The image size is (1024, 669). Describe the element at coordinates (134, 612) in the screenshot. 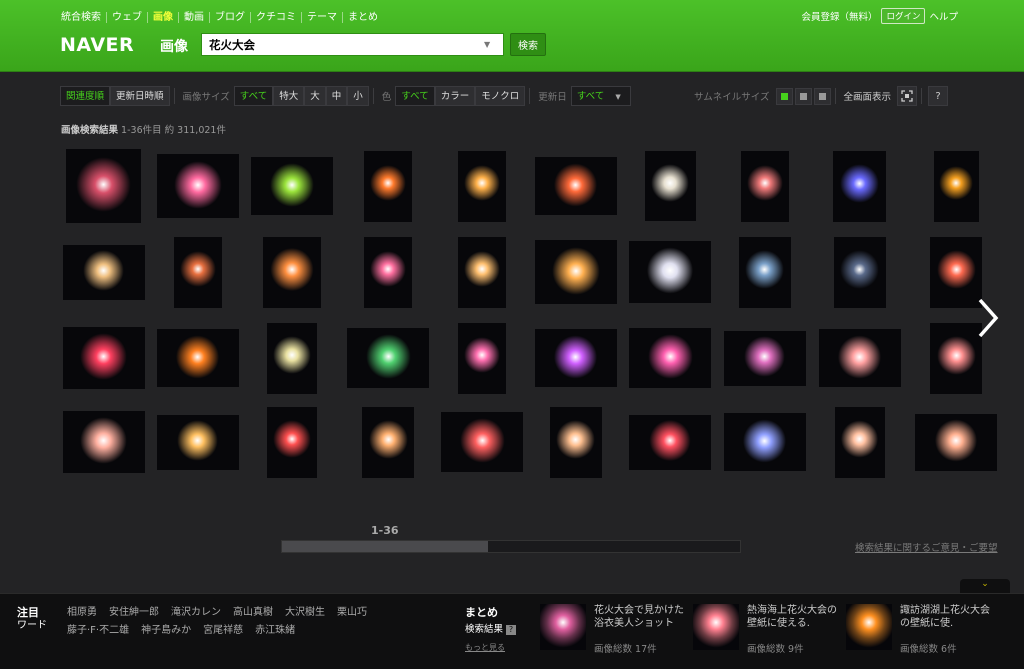

I see `trending-word: 安住紳一郎` at that location.